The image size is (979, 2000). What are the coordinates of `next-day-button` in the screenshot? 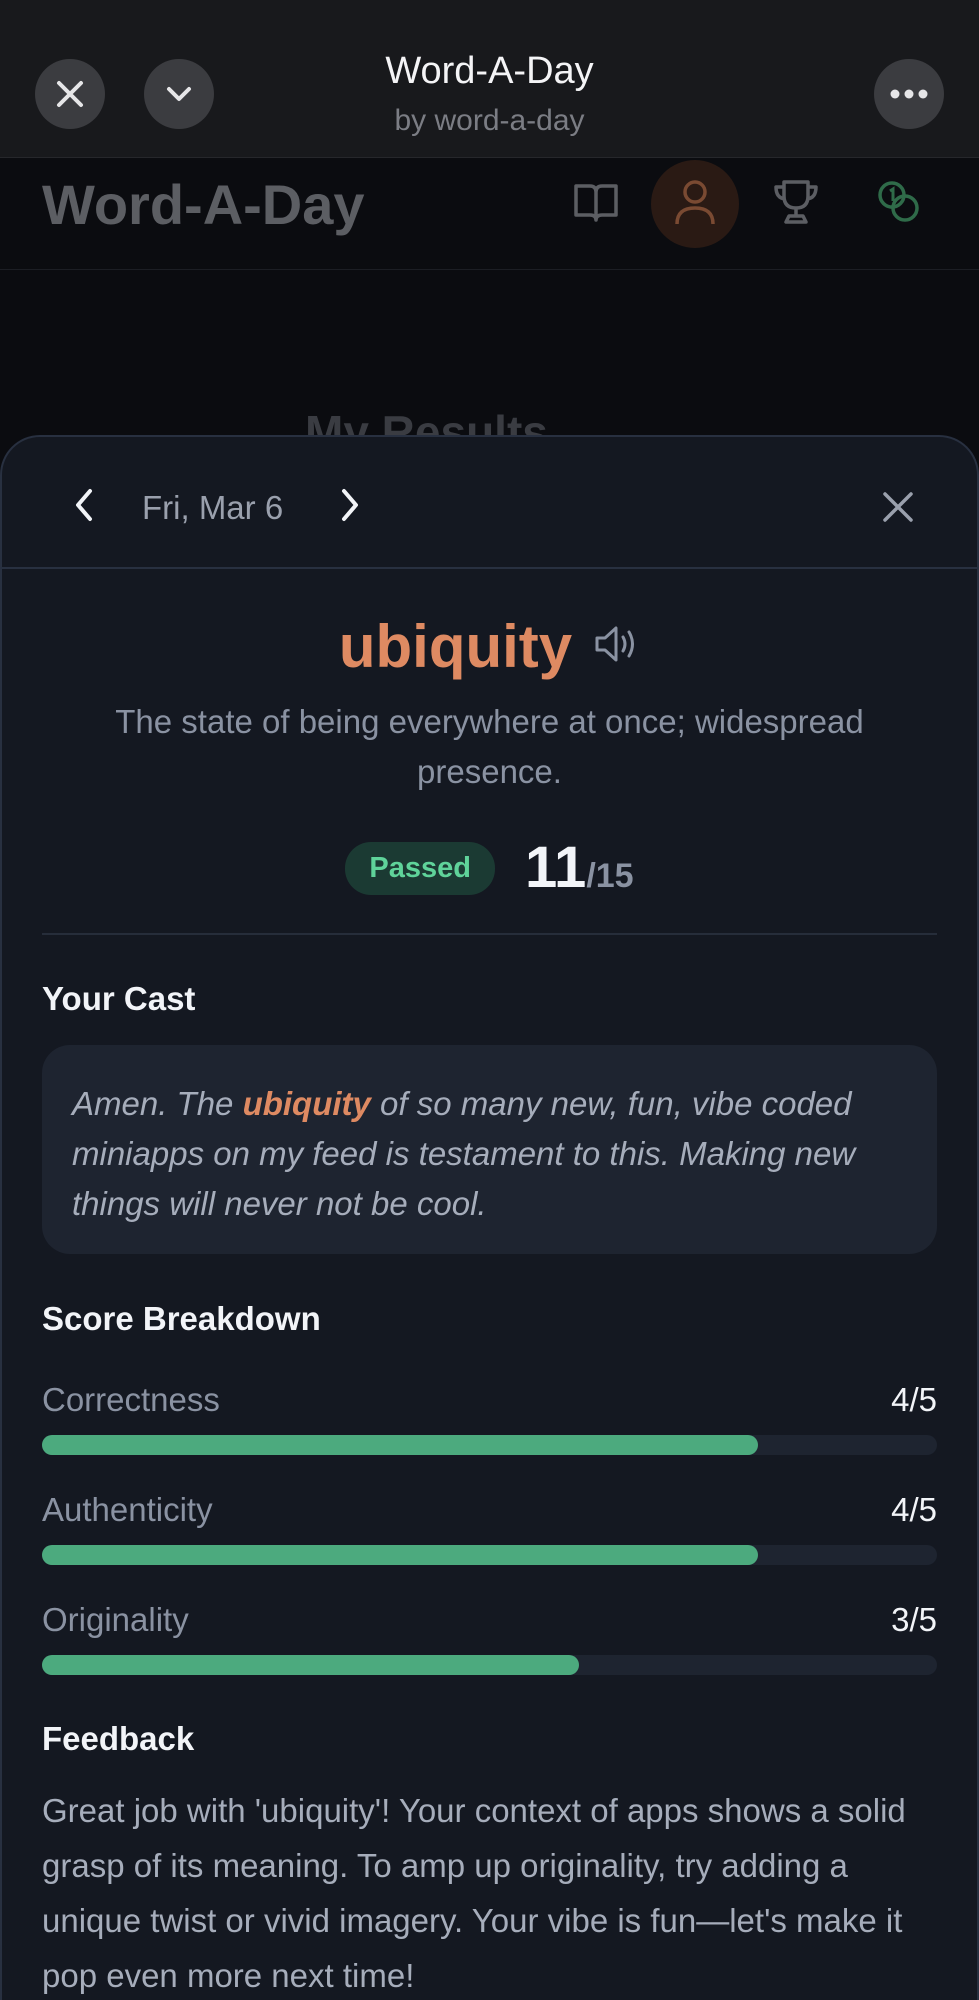 It's located at (350, 505).